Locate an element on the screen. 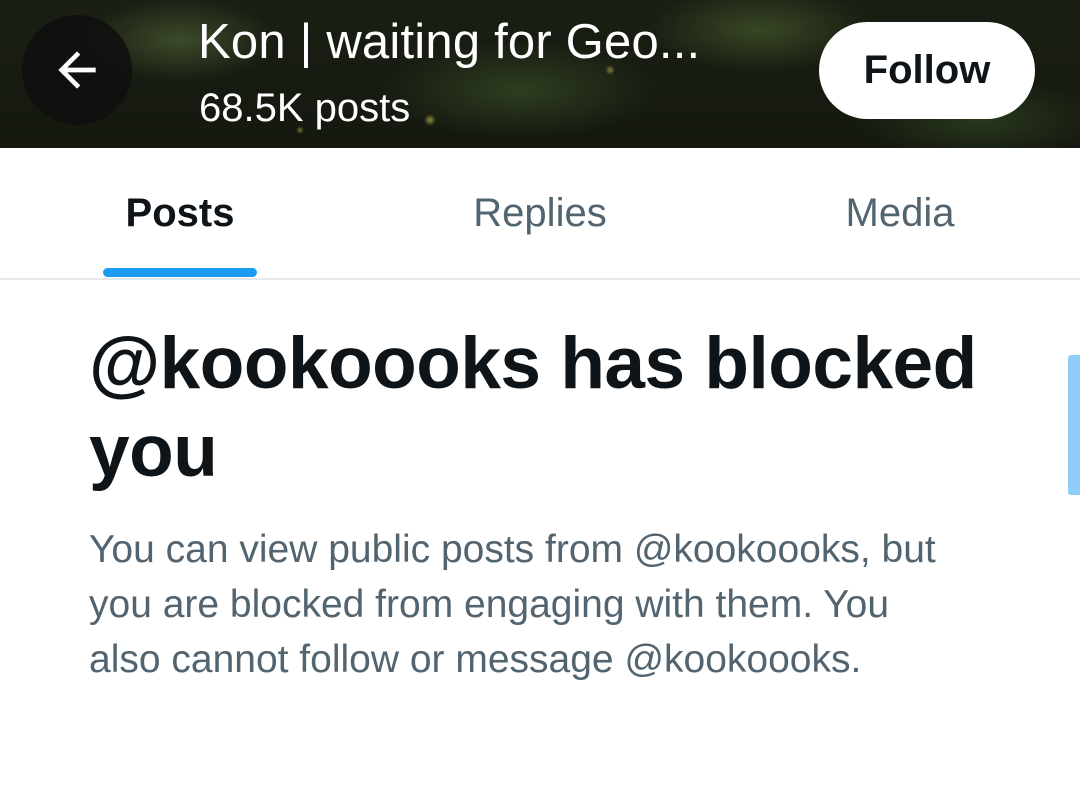  tab-posts: Posts is located at coordinates (180, 213).